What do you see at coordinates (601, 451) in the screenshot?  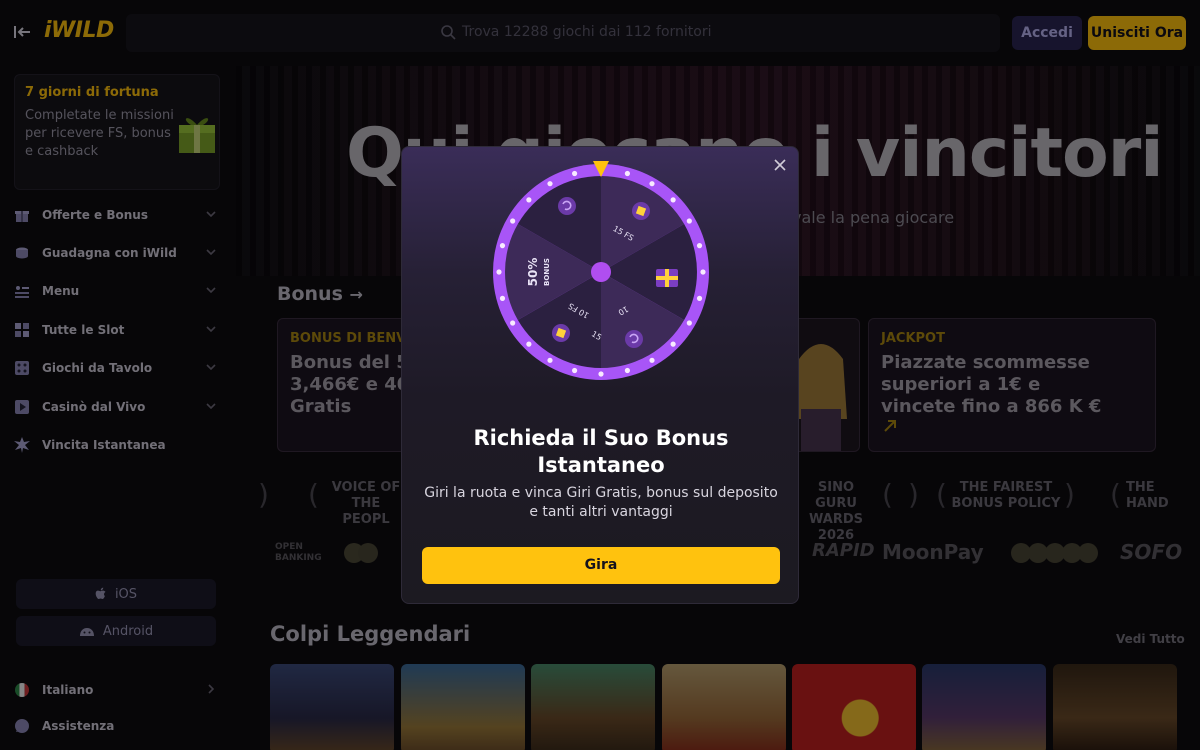 I see `modal-title: Richieda il Suo Bonus Istantaneo` at bounding box center [601, 451].